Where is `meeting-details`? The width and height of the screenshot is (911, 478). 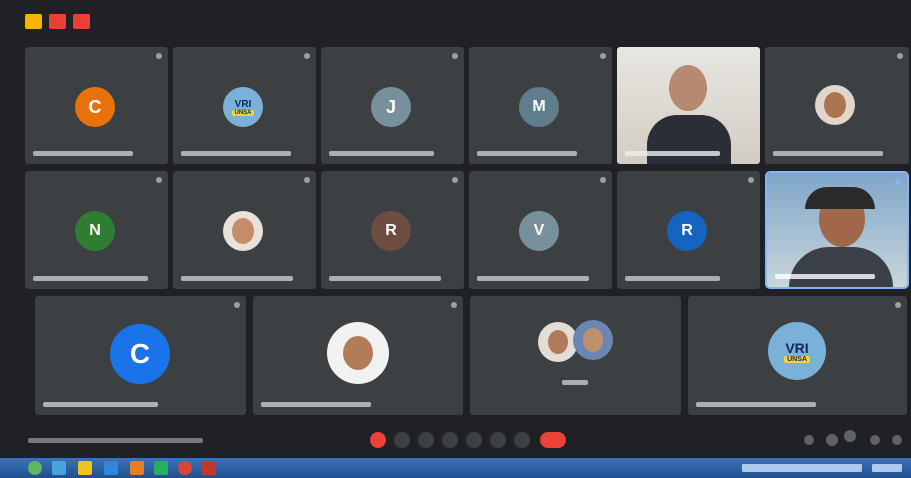
meeting-details is located at coordinates (115, 440).